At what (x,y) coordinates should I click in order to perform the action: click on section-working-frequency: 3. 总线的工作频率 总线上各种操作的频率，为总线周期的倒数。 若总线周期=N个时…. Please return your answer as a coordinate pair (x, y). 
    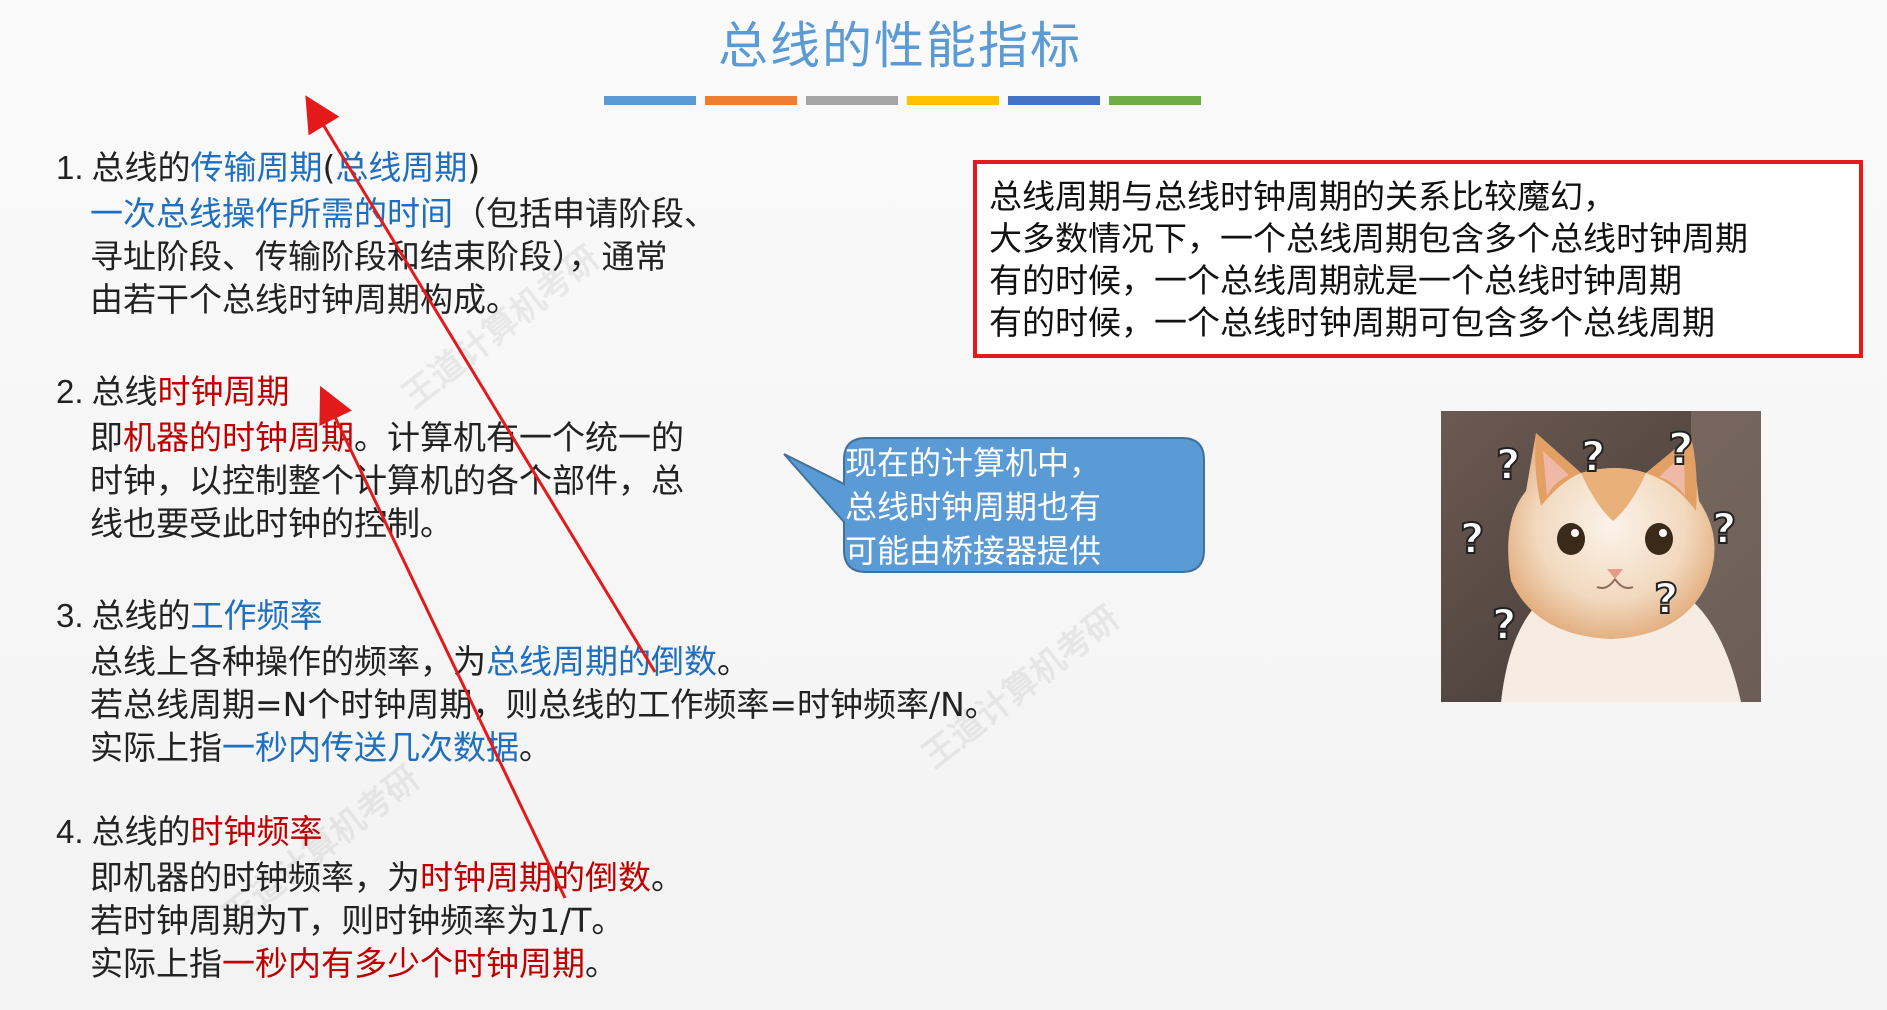
    Looking at the image, I should click on (527, 682).